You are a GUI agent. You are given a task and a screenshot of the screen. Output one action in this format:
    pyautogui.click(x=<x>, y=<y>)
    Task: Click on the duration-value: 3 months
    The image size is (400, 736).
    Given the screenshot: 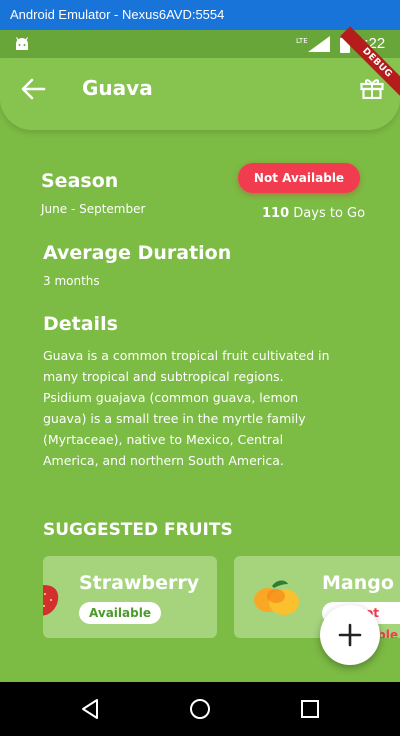 What is the action you would take?
    pyautogui.click(x=71, y=281)
    